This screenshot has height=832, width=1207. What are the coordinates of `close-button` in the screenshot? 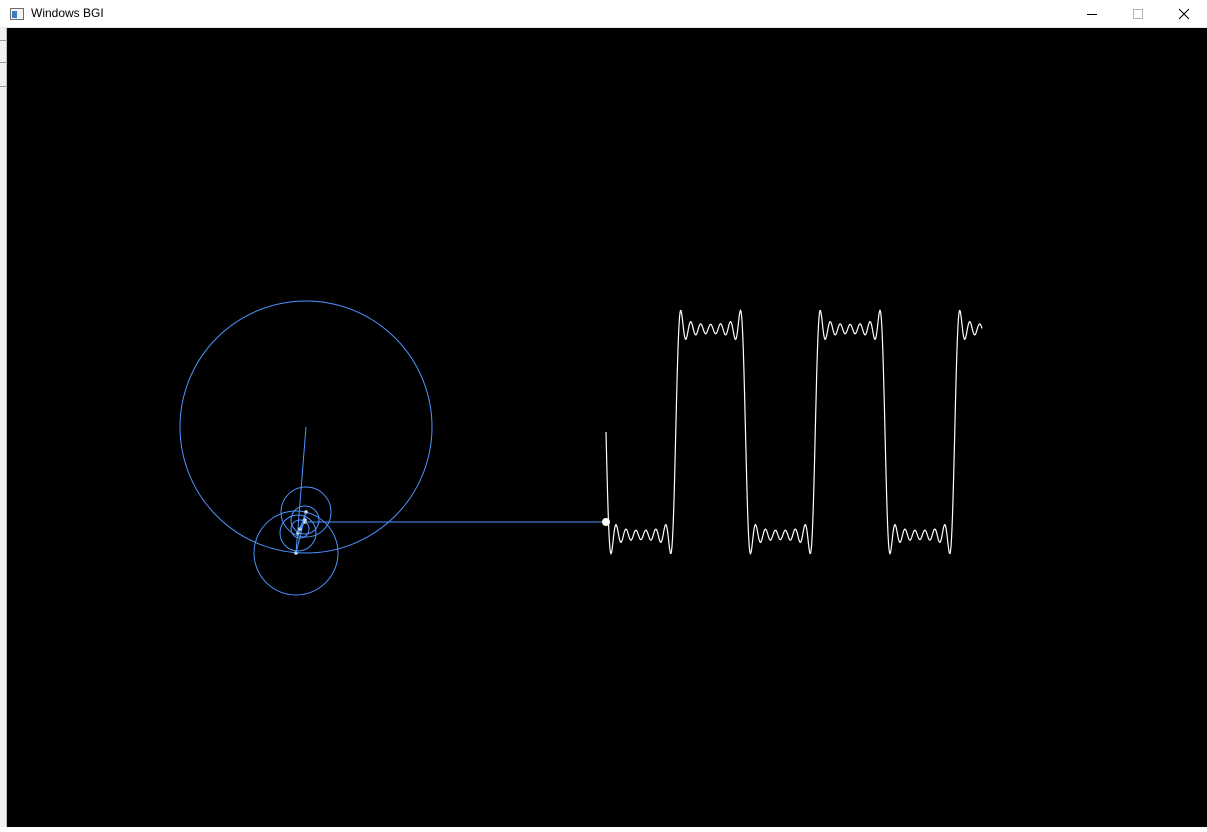 It's located at (1184, 14).